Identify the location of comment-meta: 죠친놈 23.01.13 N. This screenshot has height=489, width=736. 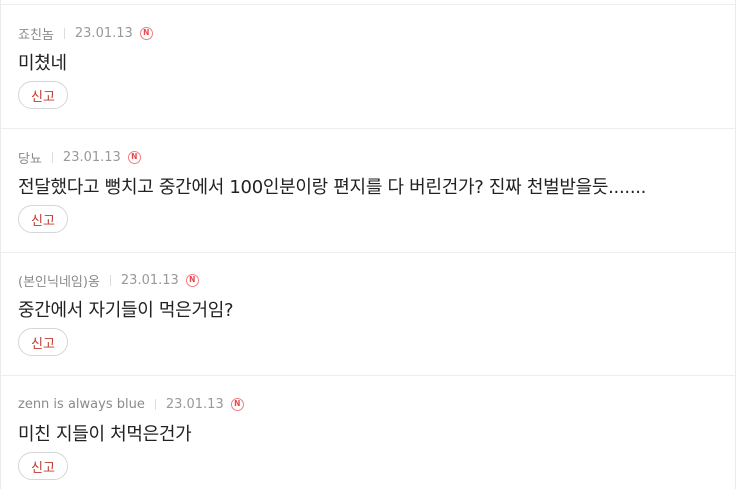
(85, 33).